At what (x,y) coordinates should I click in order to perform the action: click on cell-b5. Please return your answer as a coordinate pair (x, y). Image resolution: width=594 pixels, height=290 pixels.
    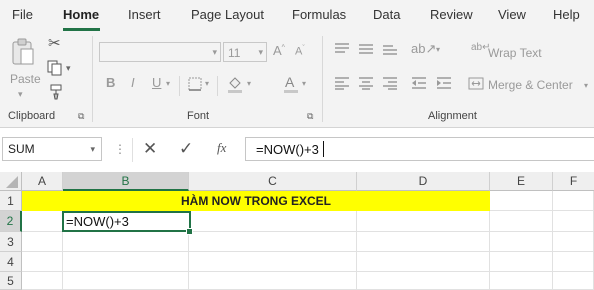
    Looking at the image, I should click on (126, 281).